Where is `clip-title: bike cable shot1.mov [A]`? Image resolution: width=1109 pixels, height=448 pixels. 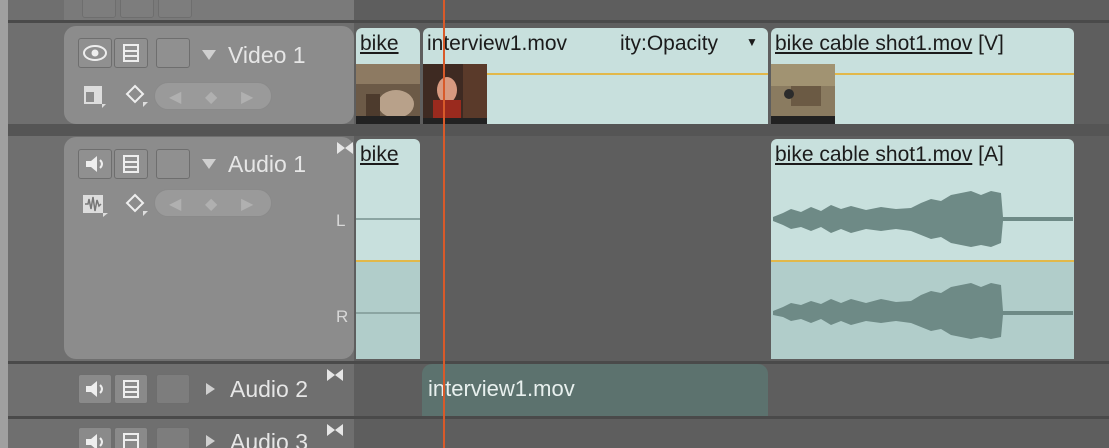 clip-title: bike cable shot1.mov [A] is located at coordinates (889, 154).